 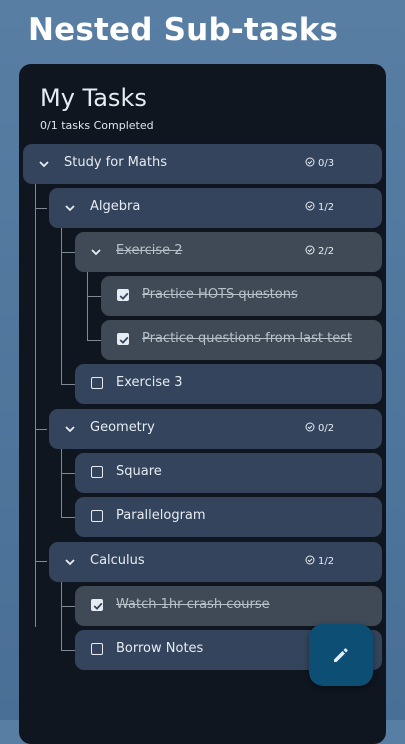 I want to click on task-row-exercise-3: Exercise 3, so click(x=228, y=384).